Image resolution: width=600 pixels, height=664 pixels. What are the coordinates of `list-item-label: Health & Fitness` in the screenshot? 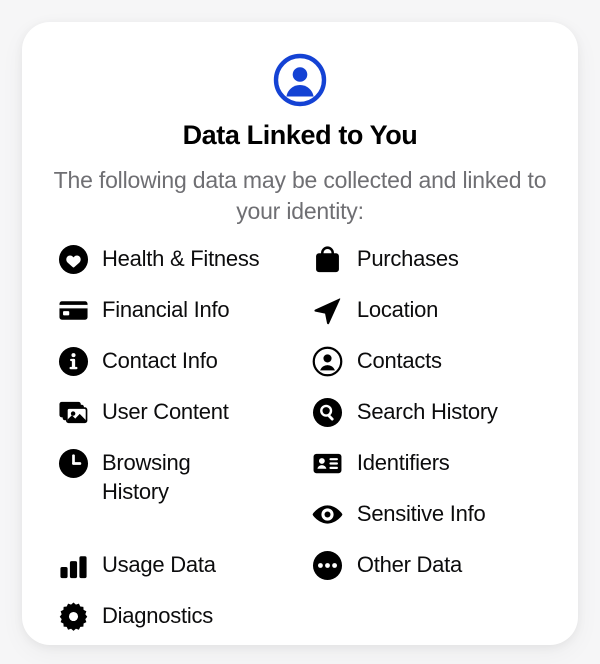 It's located at (181, 258).